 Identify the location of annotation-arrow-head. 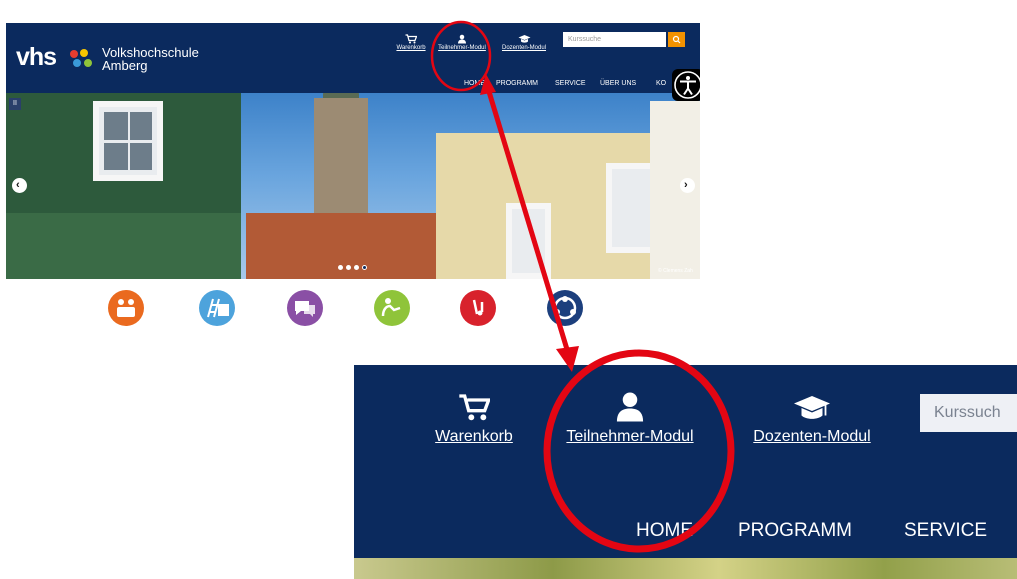
(567, 359).